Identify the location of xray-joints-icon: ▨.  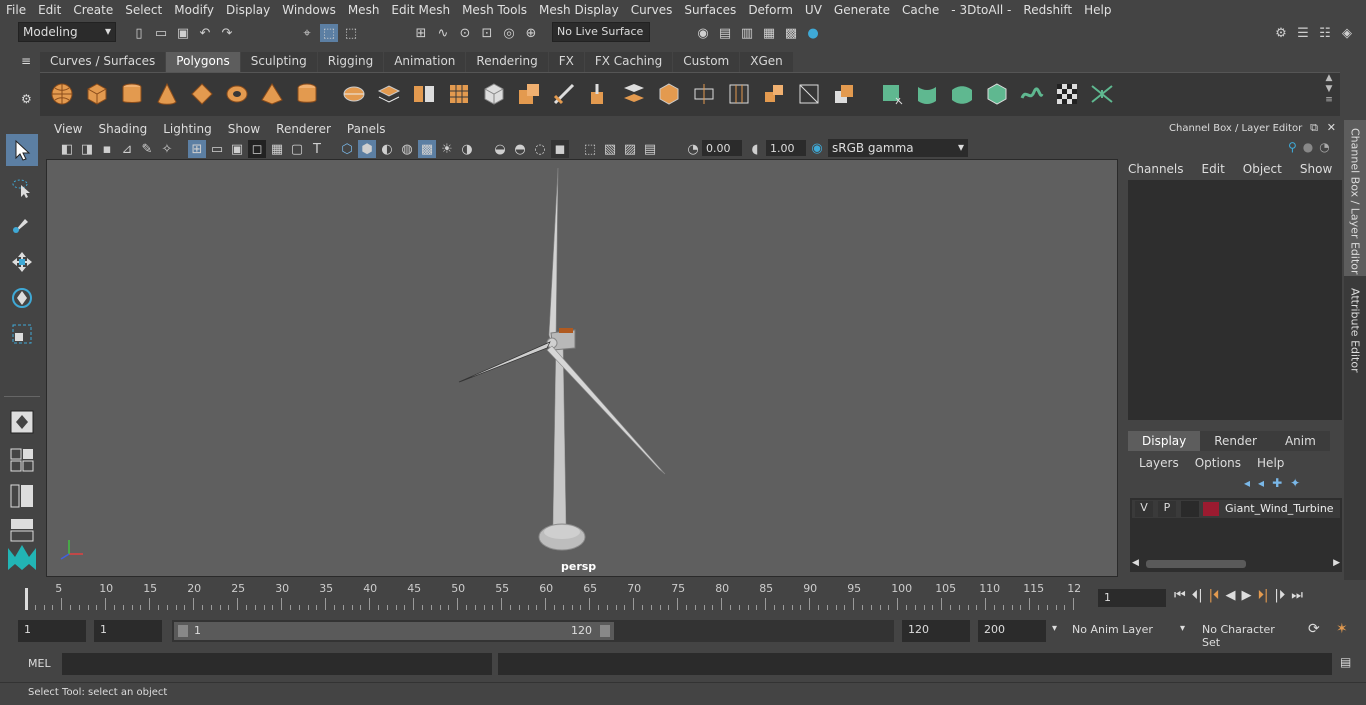
(630, 149).